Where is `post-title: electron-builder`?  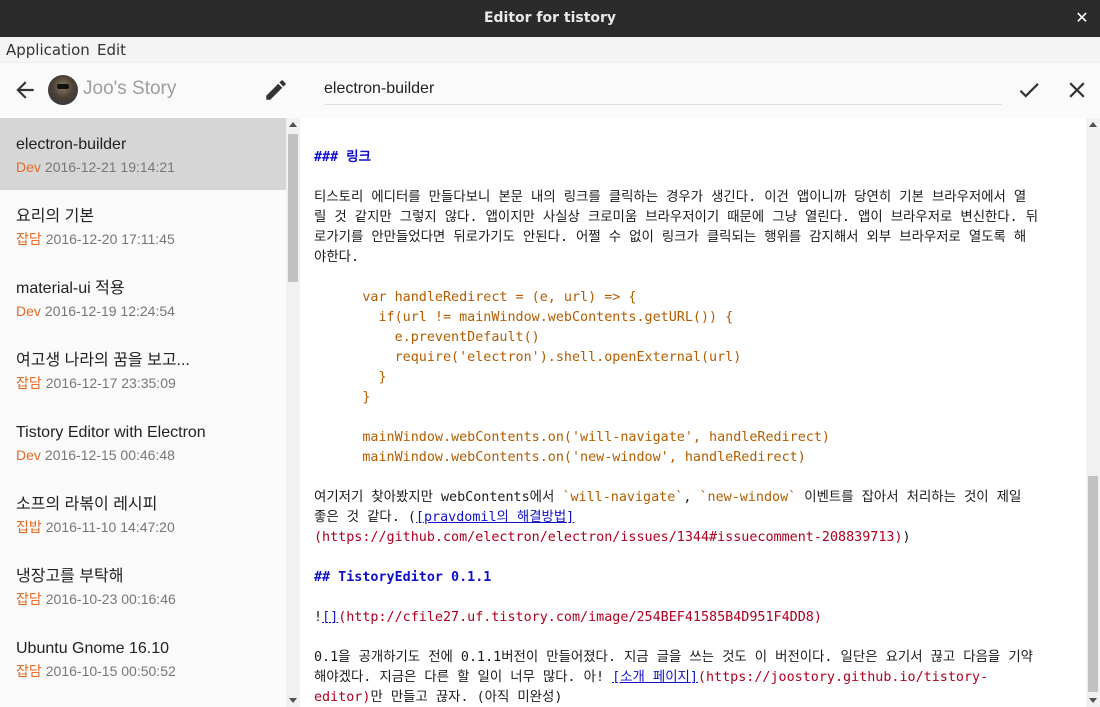
post-title: electron-builder is located at coordinates (71, 144).